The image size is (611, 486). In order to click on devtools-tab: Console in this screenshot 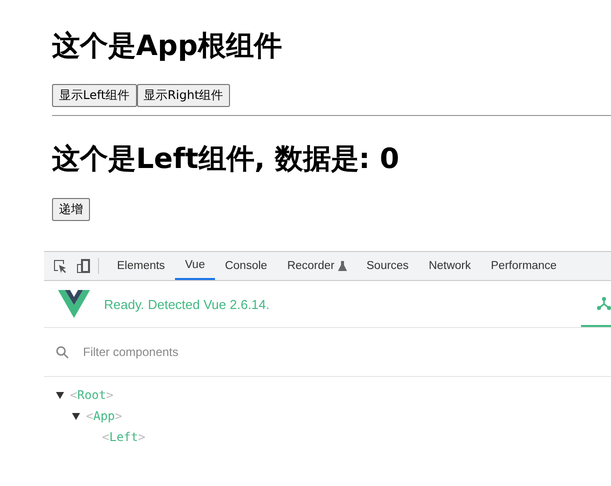, I will do `click(246, 266)`.